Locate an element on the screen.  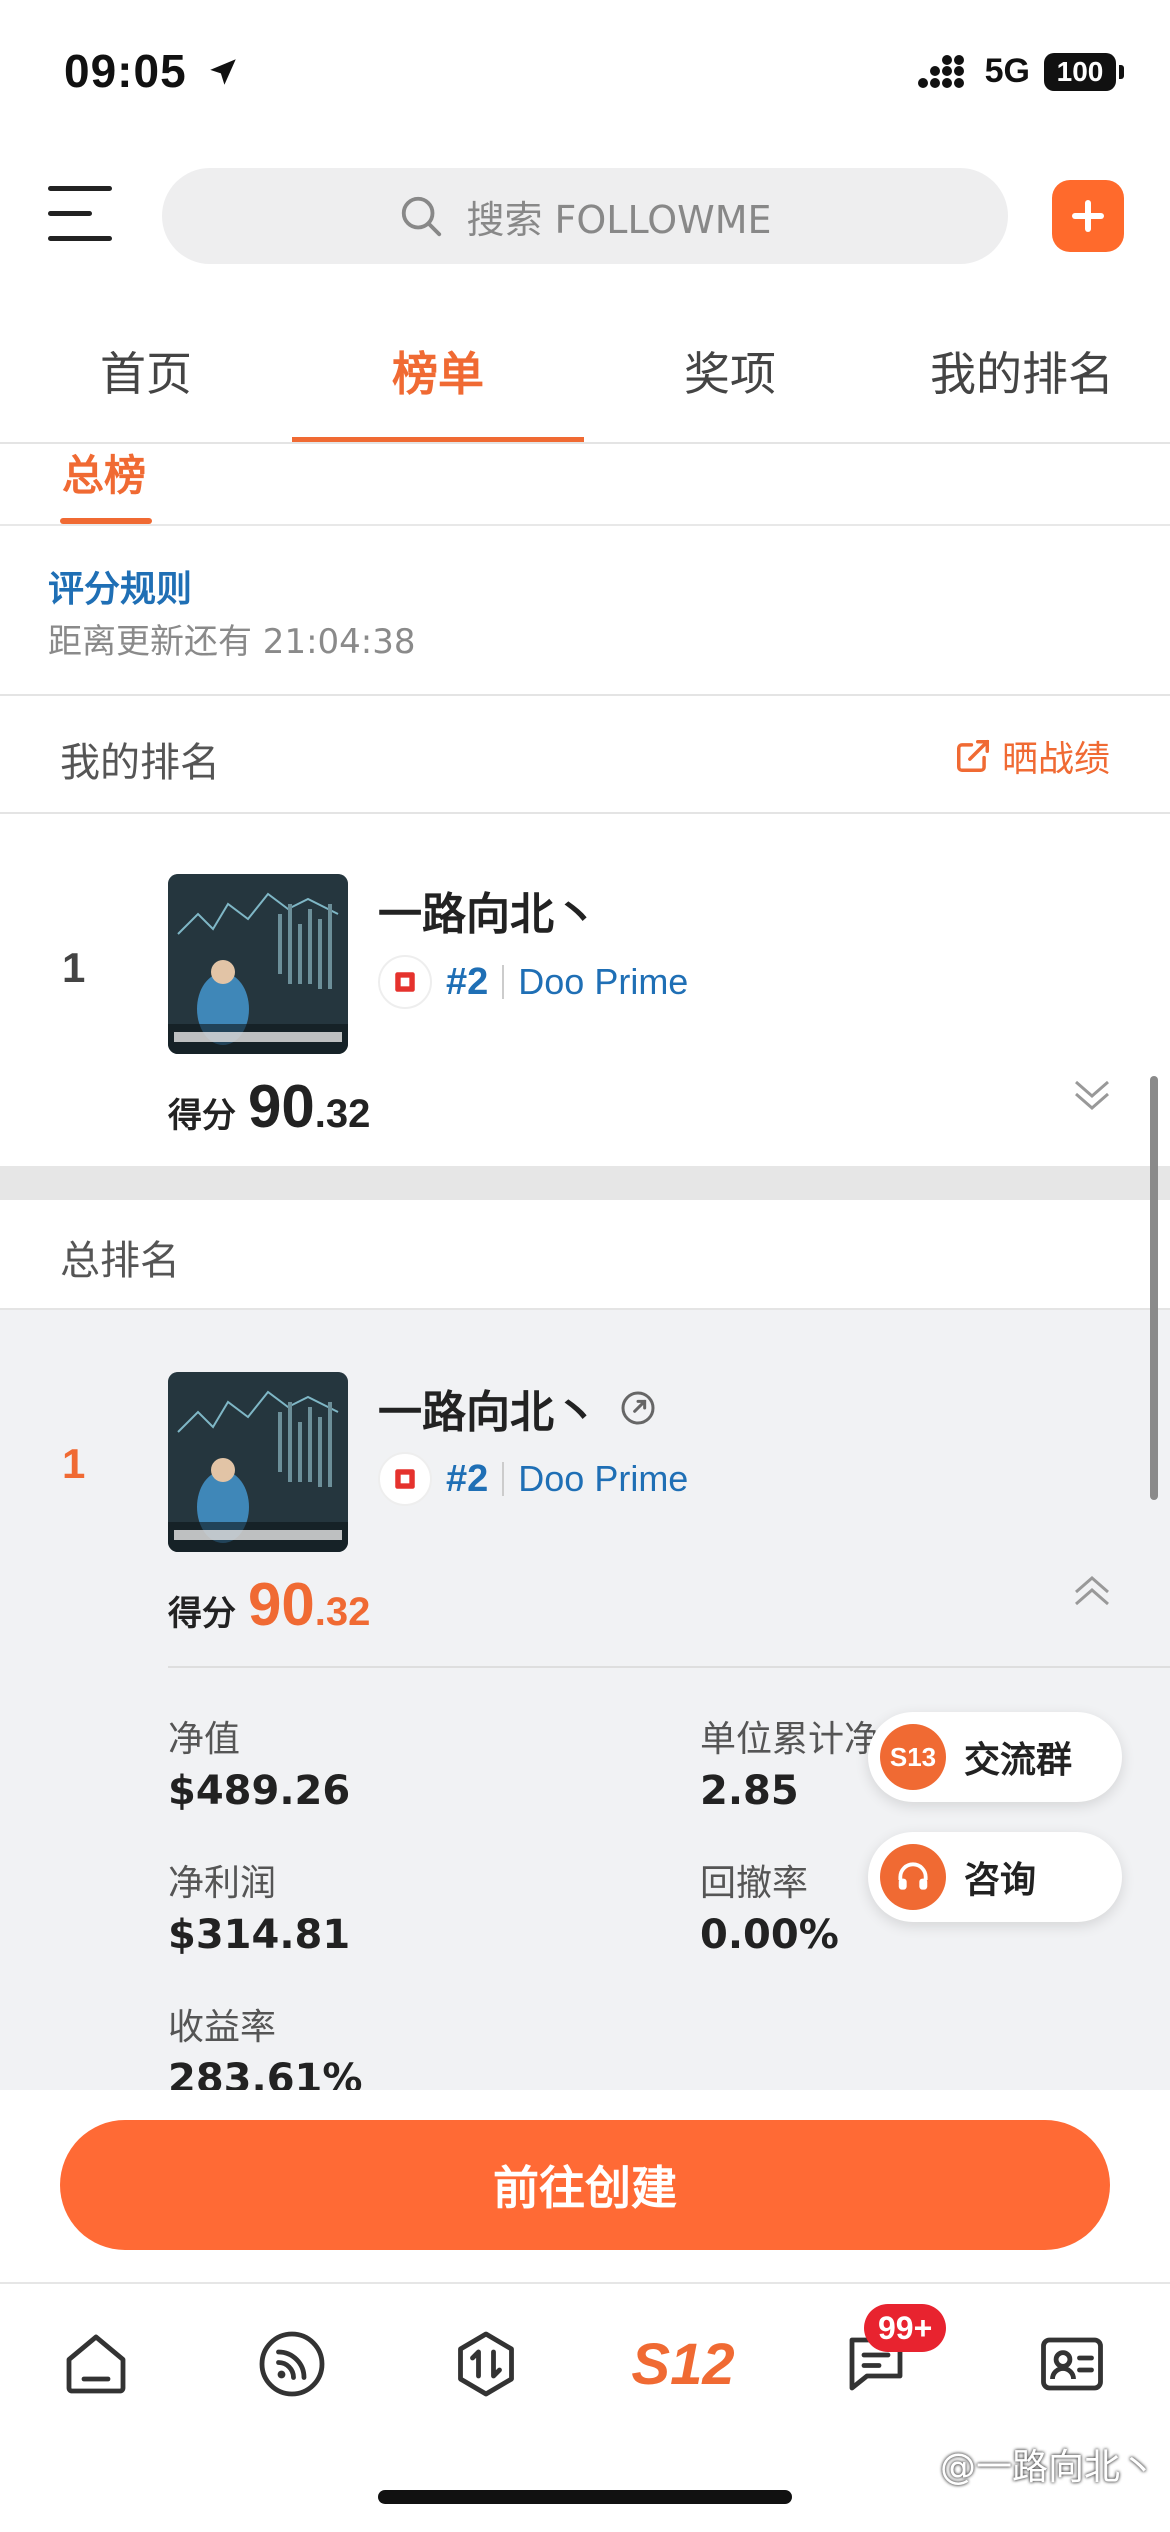
plus-icon is located at coordinates (1088, 216).